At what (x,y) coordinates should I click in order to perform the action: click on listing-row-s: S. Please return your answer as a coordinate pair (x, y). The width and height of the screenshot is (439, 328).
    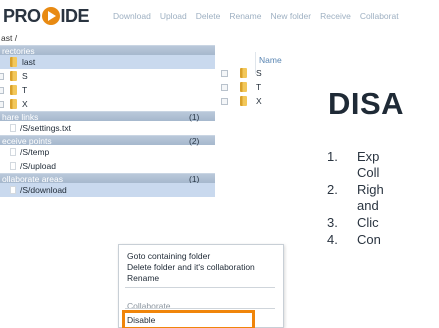
    Looking at the image, I should click on (241, 73).